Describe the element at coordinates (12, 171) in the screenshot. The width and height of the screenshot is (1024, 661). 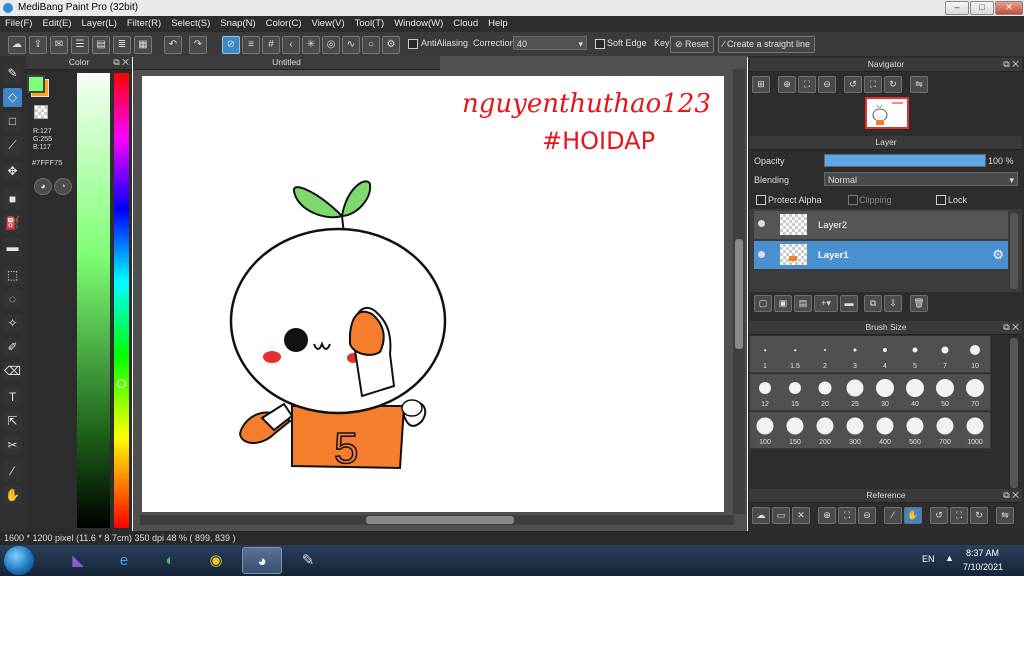
I see `move-icon: ✥` at that location.